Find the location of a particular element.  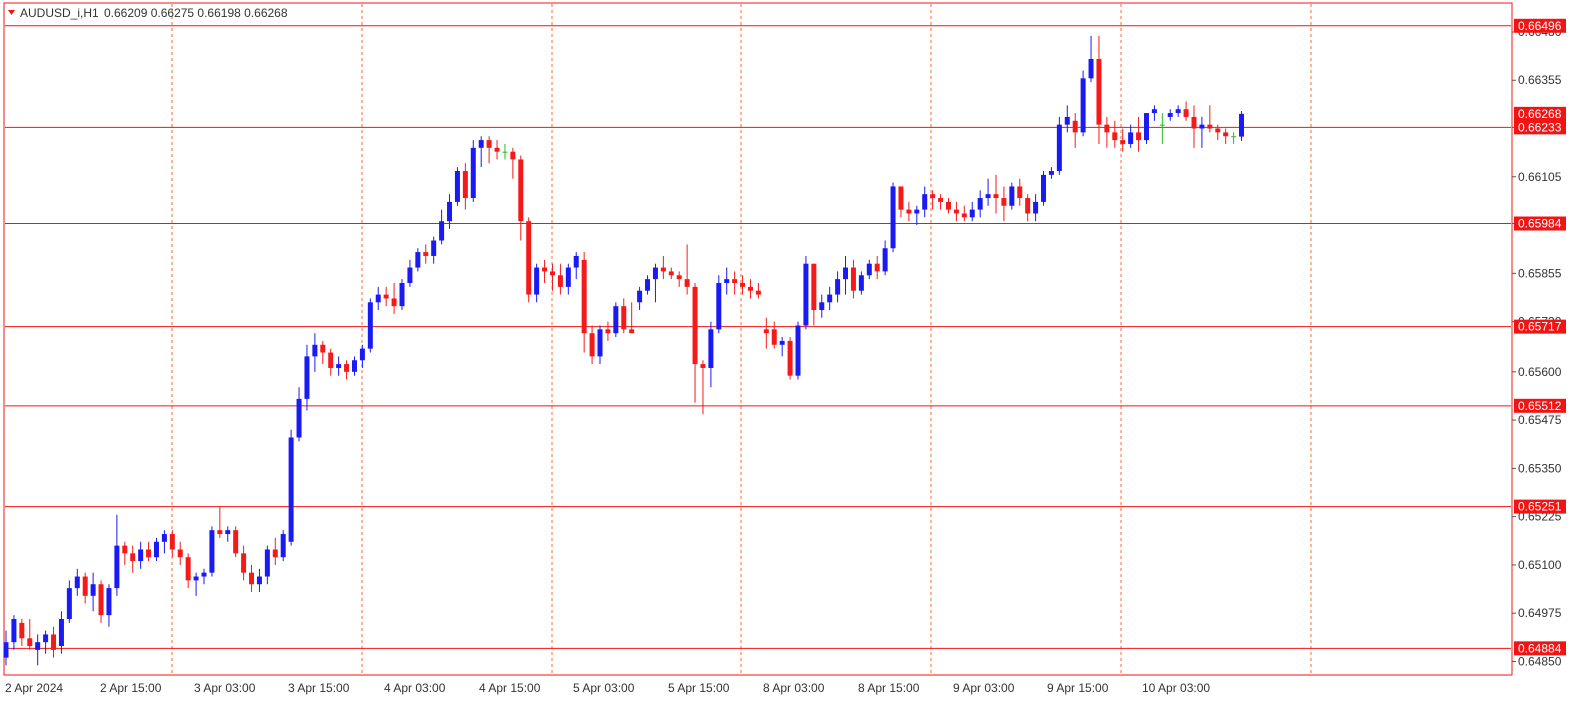

time-tick-label: 2 Apr 2024 is located at coordinates (34, 688).